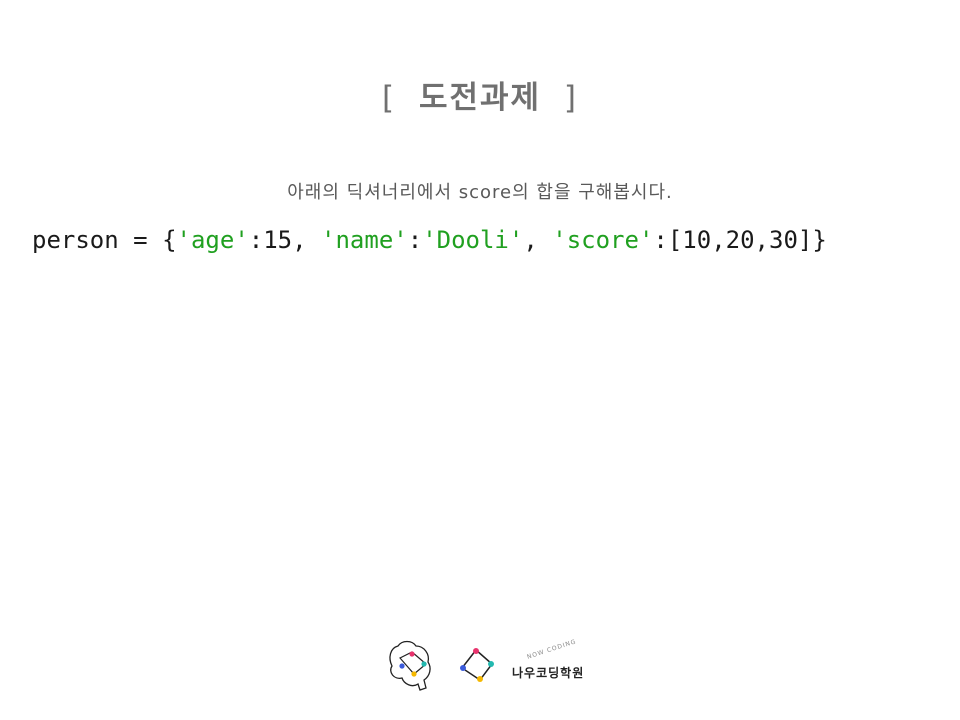  I want to click on diamond-logo-icon, so click(477, 665).